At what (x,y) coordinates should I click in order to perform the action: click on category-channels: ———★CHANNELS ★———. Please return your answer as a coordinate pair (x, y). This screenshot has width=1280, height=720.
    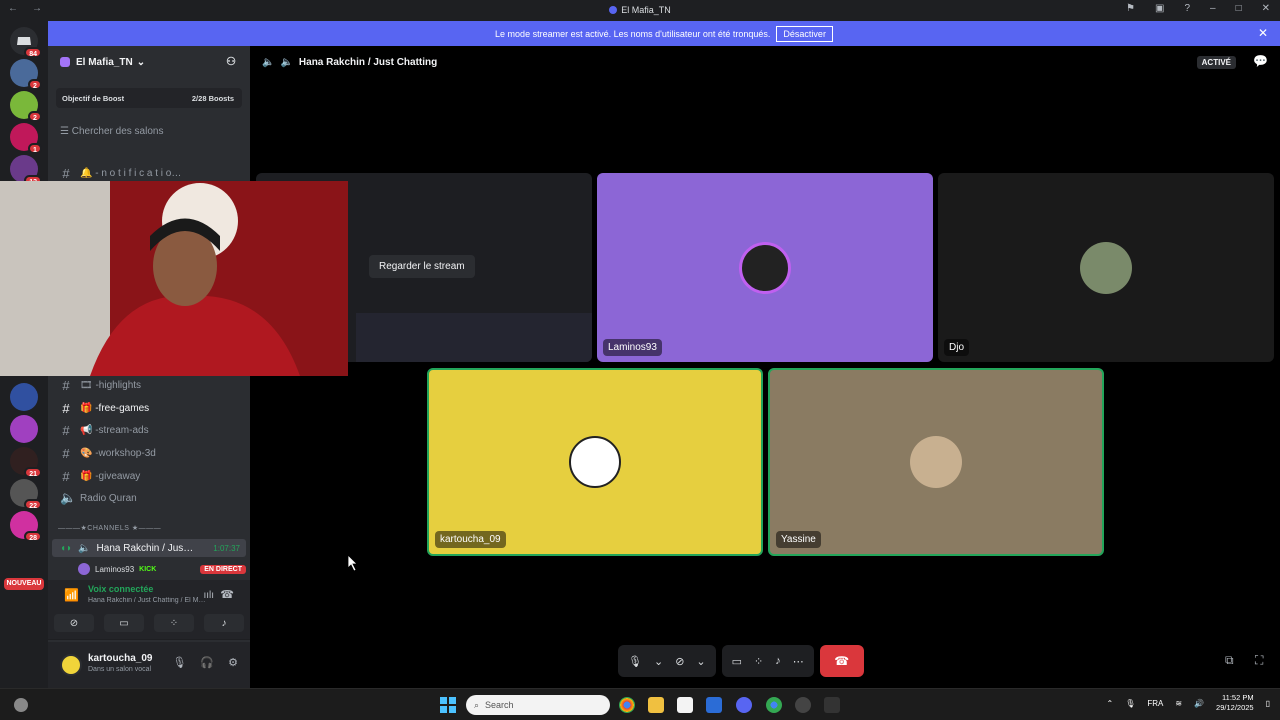
    Looking at the image, I should click on (109, 528).